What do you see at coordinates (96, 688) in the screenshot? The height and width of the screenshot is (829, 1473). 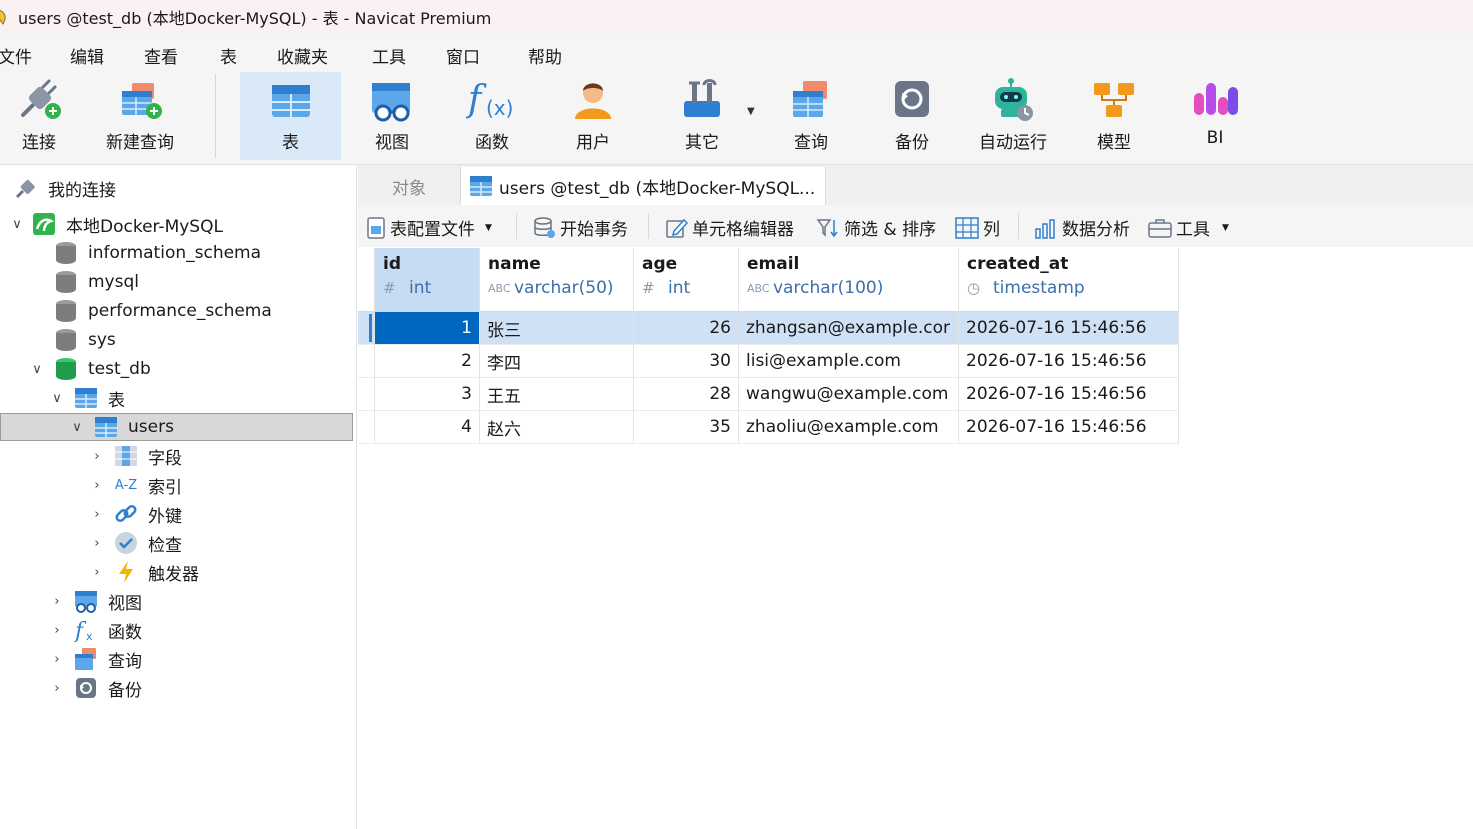 I see `backups-folder-node: › 备份` at bounding box center [96, 688].